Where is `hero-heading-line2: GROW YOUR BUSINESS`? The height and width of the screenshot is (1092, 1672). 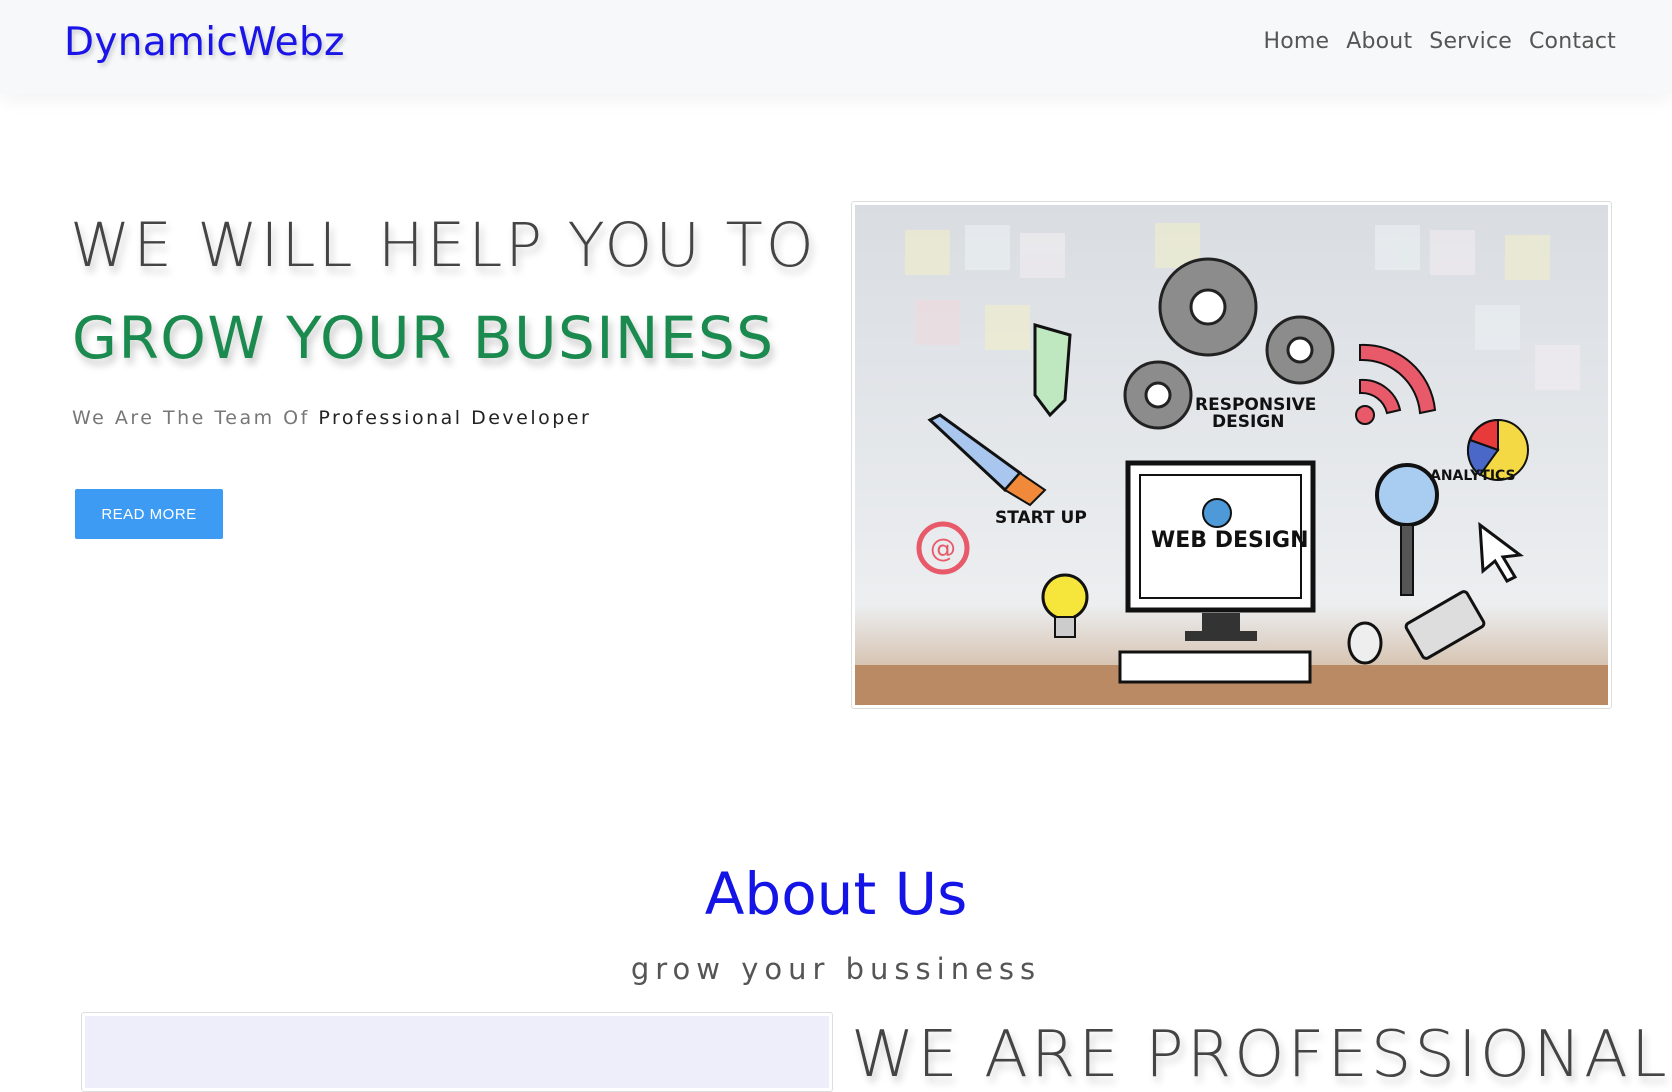
hero-heading-line2: GROW YOUR BUSINESS is located at coordinates (423, 338).